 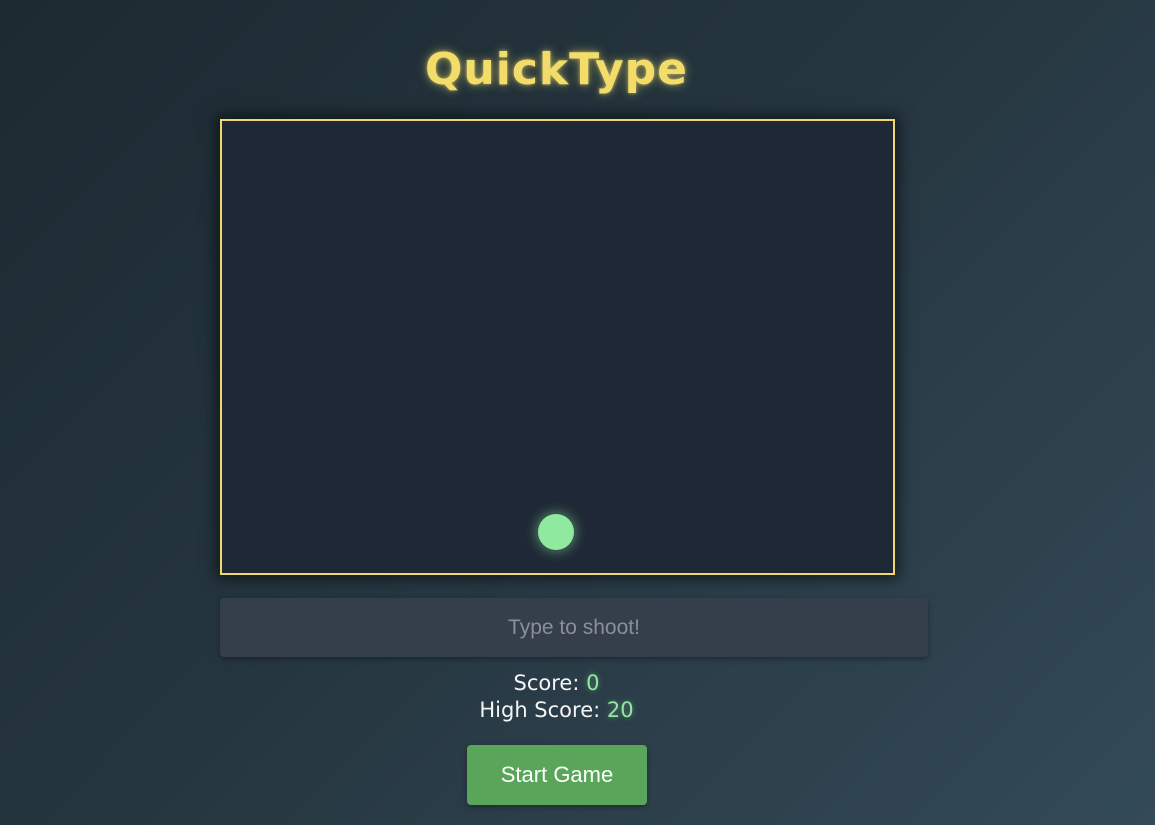 I want to click on start-game-button: Start Game, so click(x=557, y=775).